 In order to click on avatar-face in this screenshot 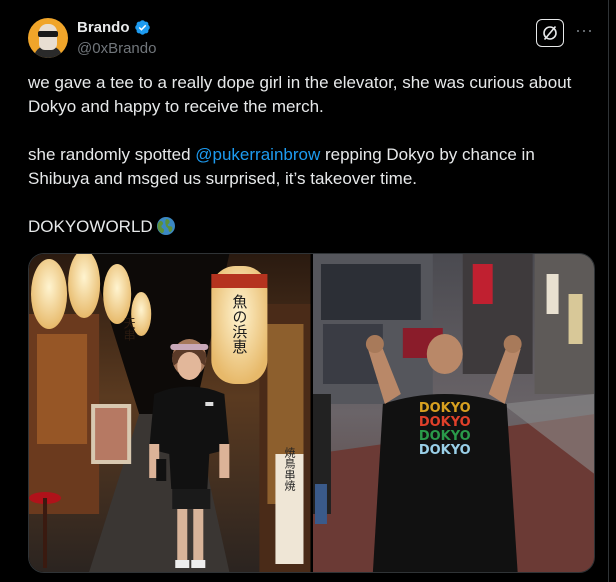, I will do `click(48, 37)`.